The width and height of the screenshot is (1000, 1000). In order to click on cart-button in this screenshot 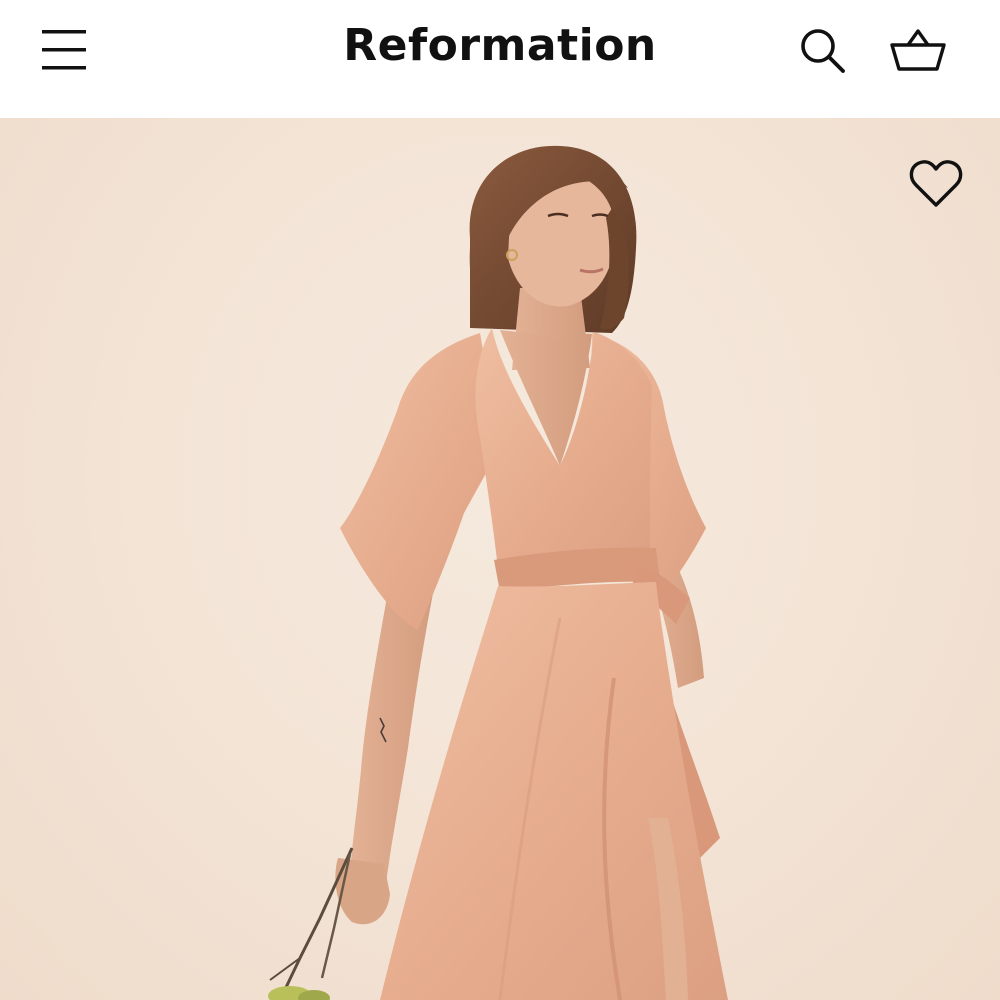, I will do `click(918, 50)`.